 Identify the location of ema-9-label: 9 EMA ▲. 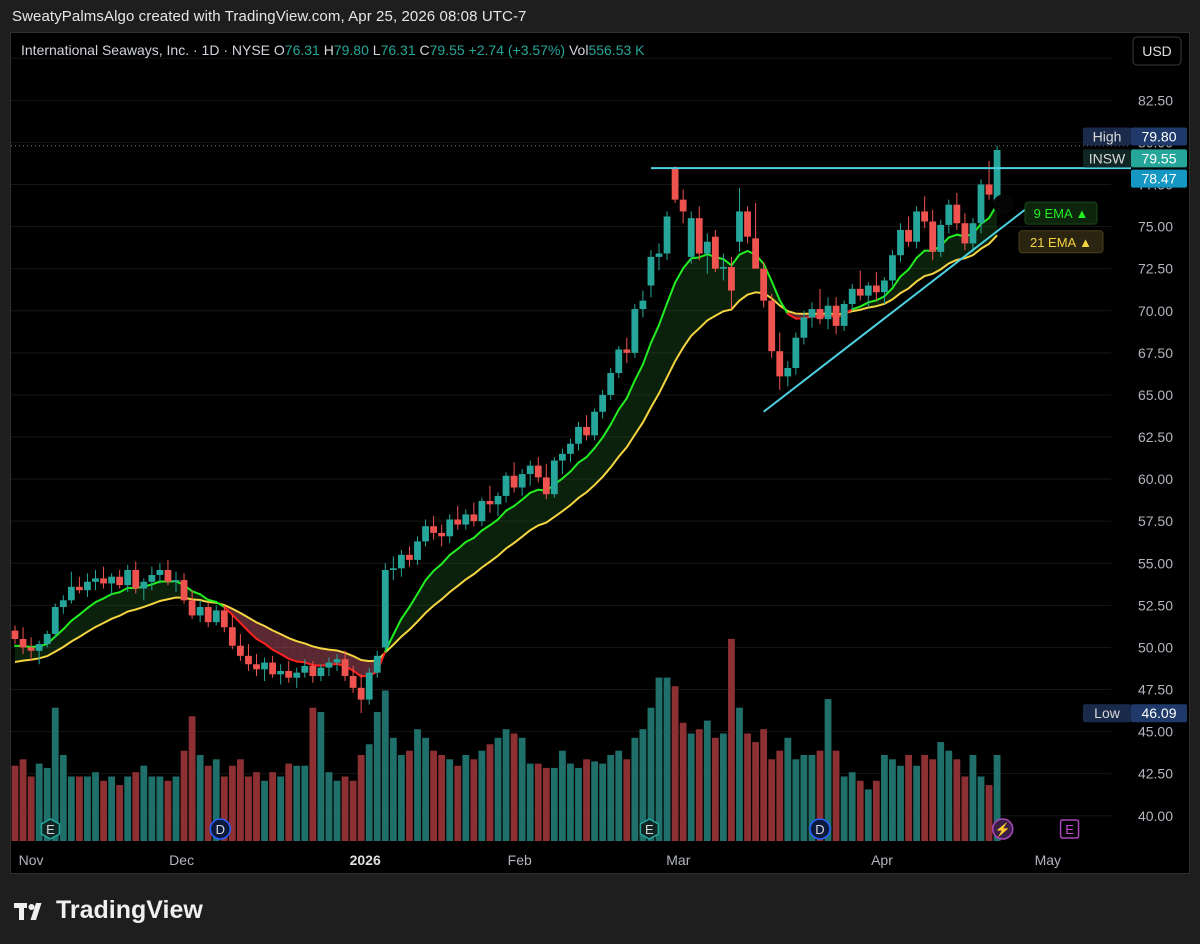
(1061, 213).